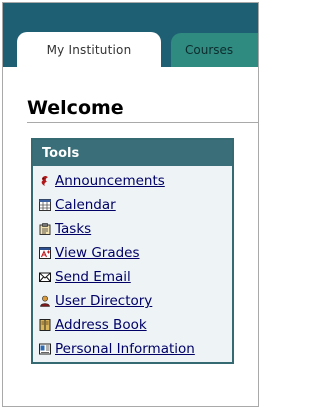 The image size is (320, 408). What do you see at coordinates (45, 205) in the screenshot?
I see `calendar-icon` at bounding box center [45, 205].